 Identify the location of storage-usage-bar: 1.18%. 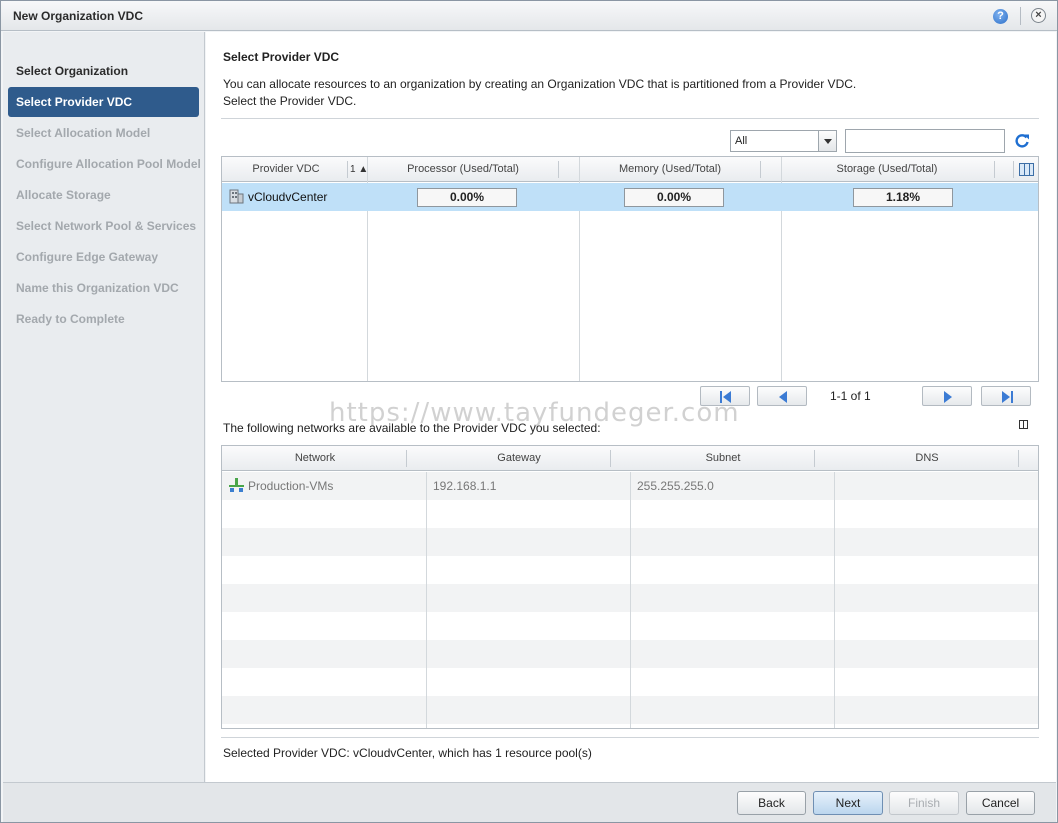
(903, 197).